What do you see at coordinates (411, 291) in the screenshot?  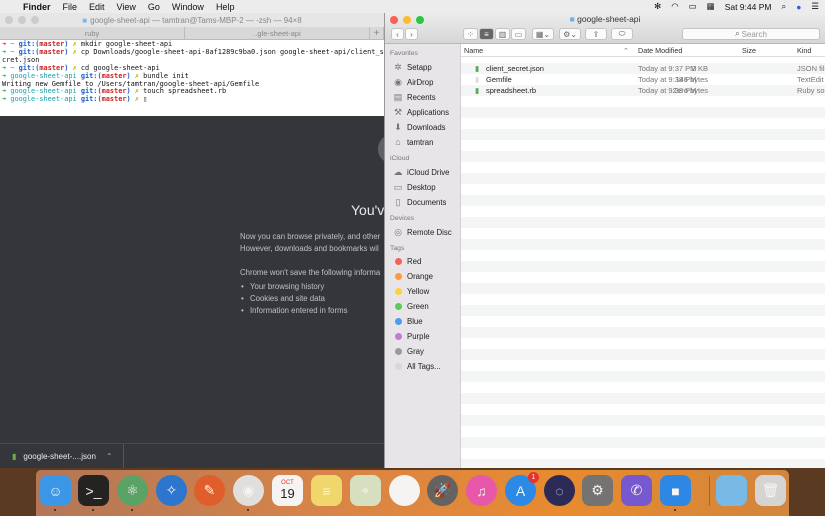 I see `tag-yellow: Yellow` at bounding box center [411, 291].